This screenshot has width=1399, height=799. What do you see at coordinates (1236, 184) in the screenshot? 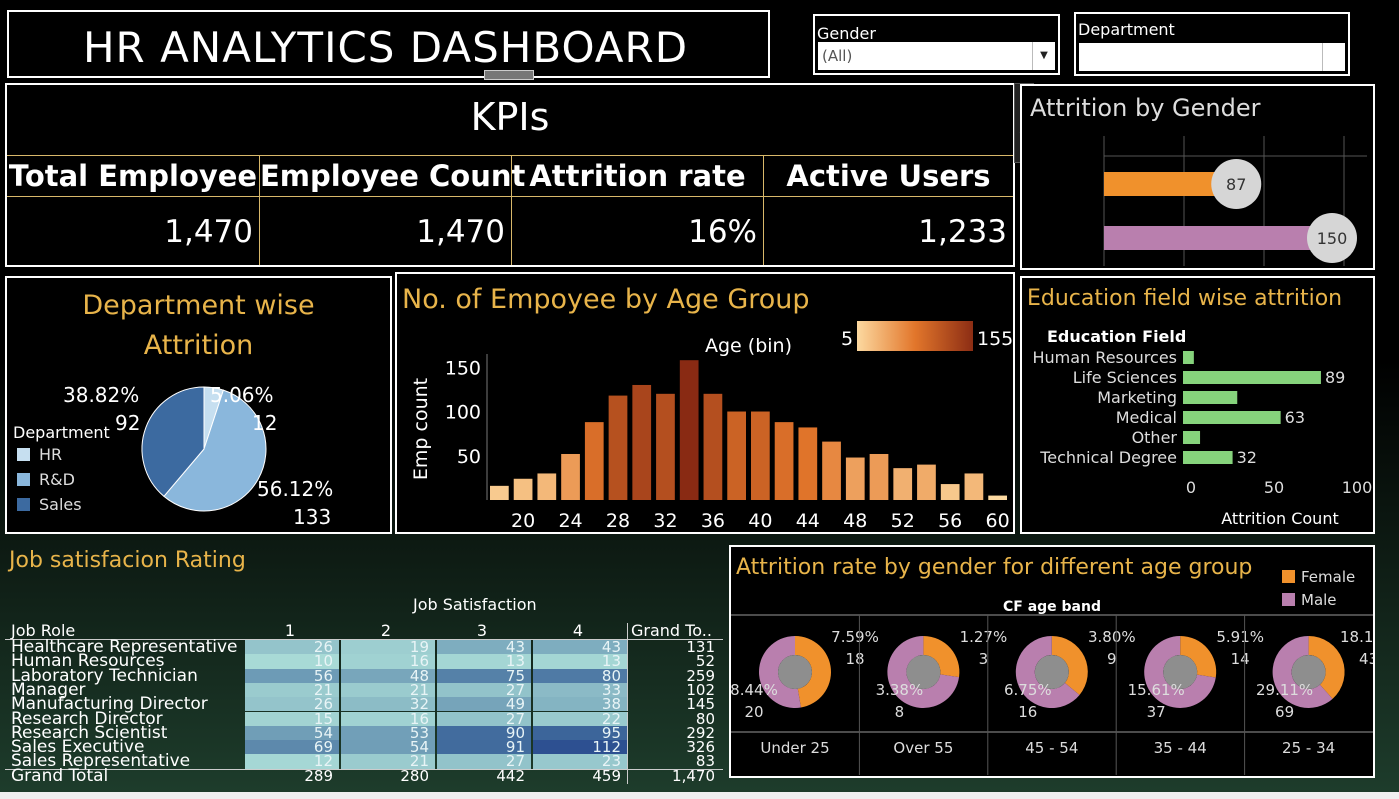
I see `data-label: 87` at bounding box center [1236, 184].